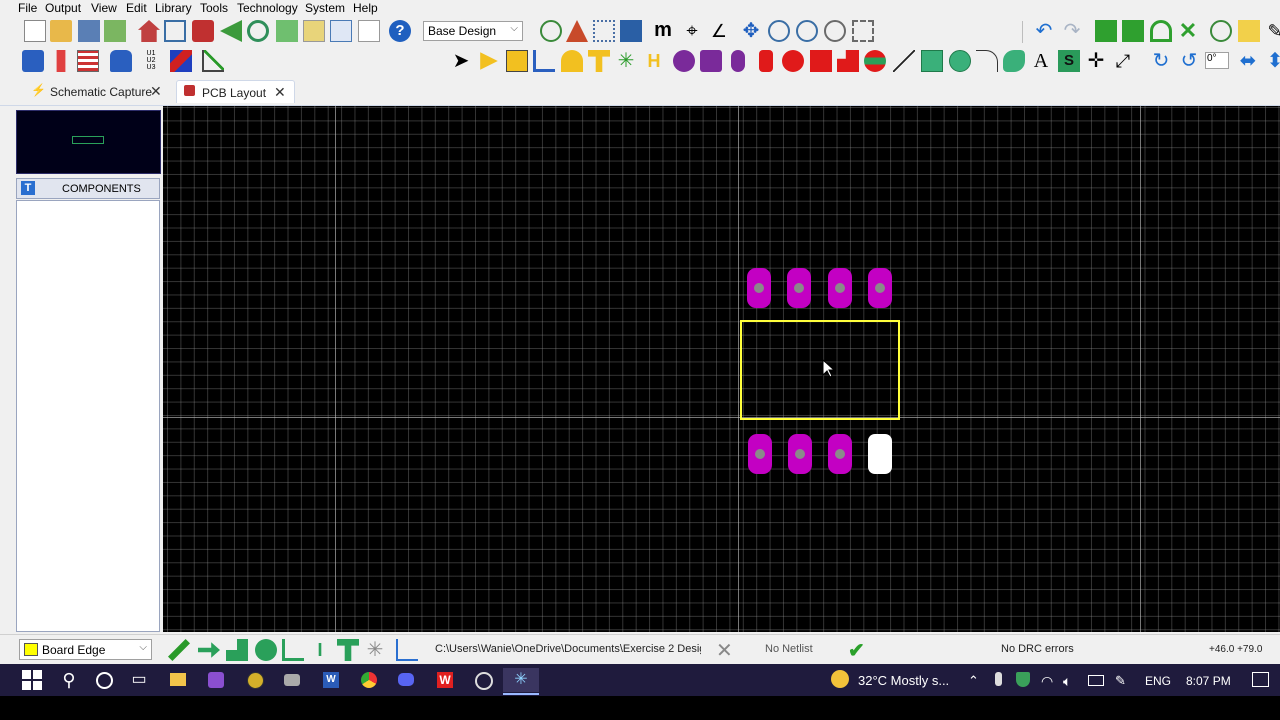  What do you see at coordinates (400, 31) in the screenshot?
I see `help-icon: ?` at bounding box center [400, 31].